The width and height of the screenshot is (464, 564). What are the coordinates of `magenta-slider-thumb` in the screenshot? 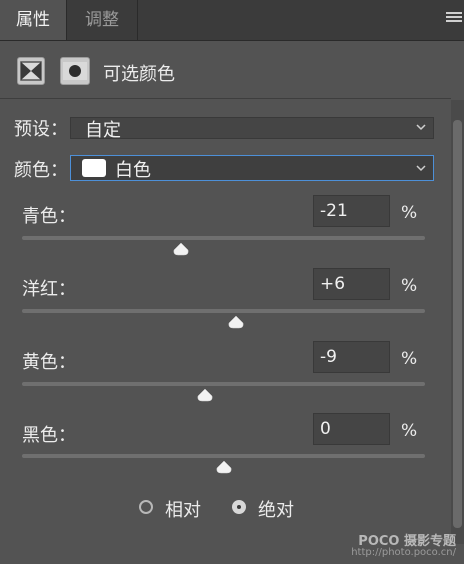 It's located at (236, 322).